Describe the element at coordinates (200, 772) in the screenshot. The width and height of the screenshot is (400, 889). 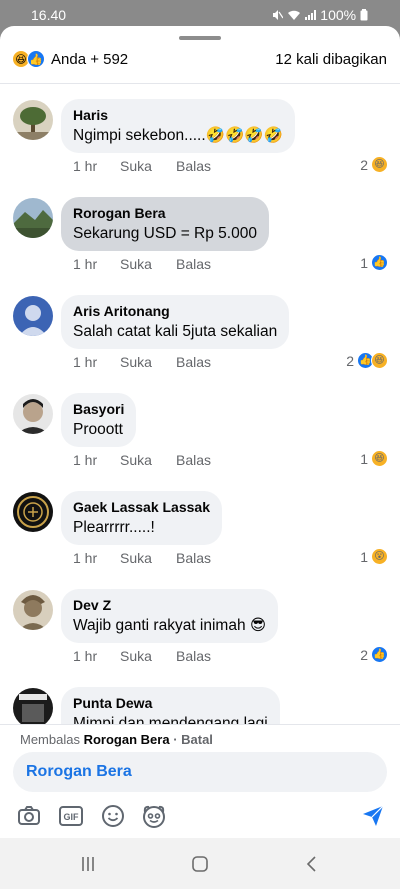
I see `comment-input: Rorogan Bera` at that location.